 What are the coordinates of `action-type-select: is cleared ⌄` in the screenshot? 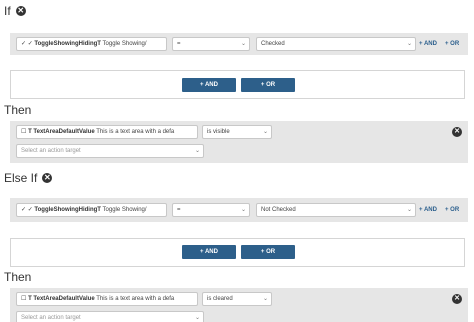 It's located at (237, 299).